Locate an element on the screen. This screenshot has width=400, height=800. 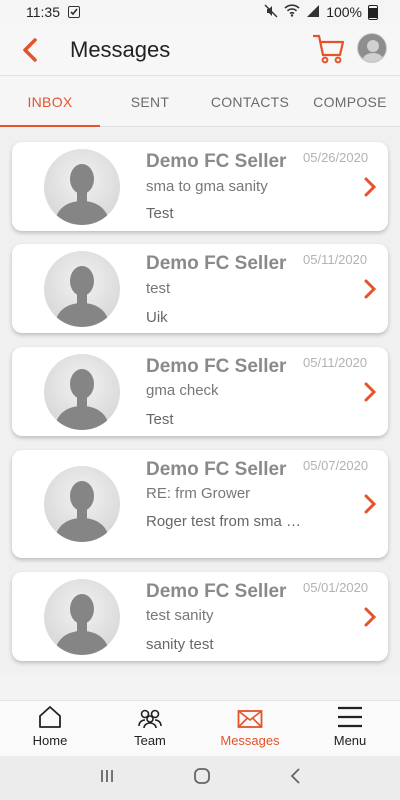
cart-icon is located at coordinates (329, 49).